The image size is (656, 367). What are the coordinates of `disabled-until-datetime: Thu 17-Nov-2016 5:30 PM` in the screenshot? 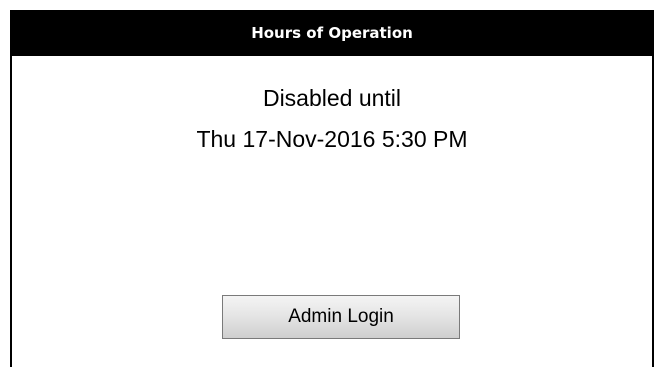 It's located at (332, 139).